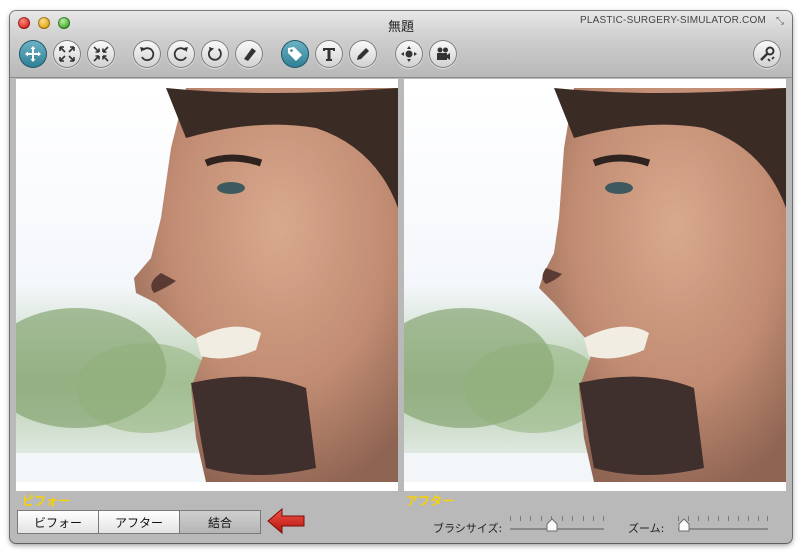  I want to click on before-label: ビフォー, so click(46, 501).